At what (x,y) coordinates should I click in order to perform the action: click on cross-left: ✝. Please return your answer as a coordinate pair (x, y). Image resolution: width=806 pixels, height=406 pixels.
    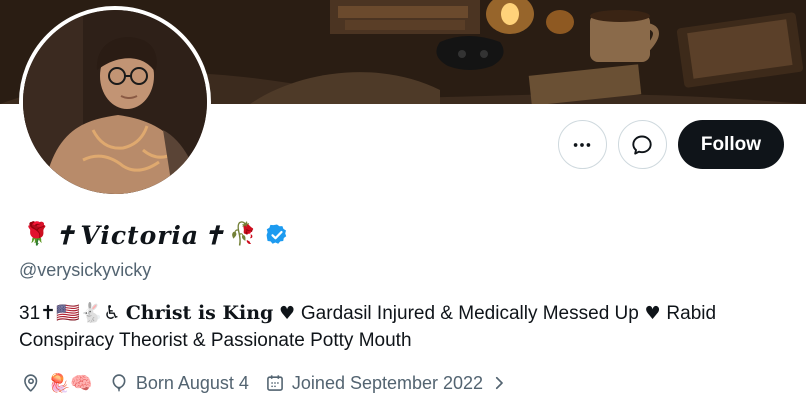
    Looking at the image, I should click on (65, 235).